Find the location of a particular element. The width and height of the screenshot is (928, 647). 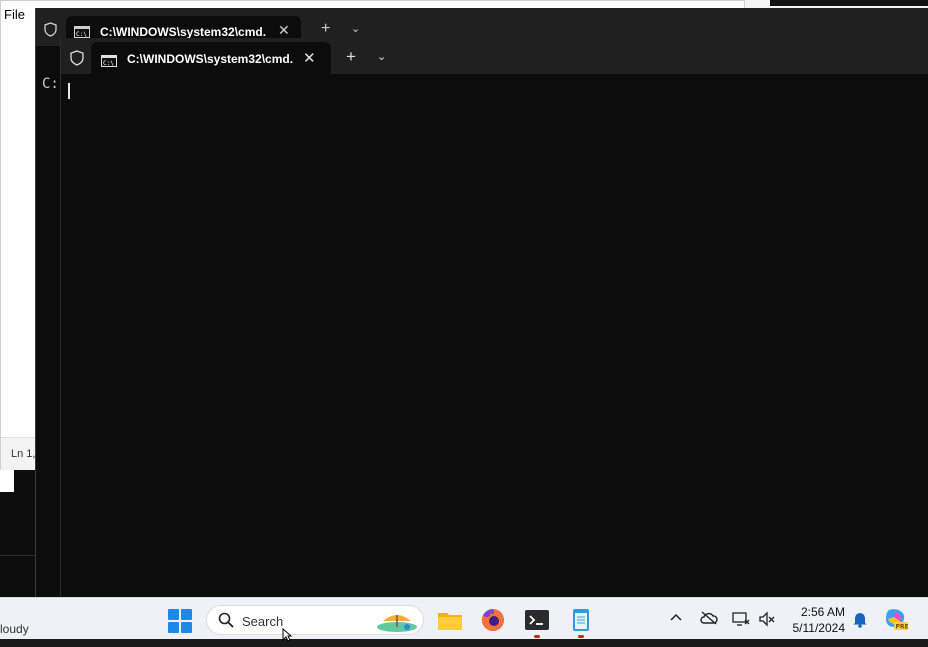

onedrive-offline-icon is located at coordinates (709, 619).